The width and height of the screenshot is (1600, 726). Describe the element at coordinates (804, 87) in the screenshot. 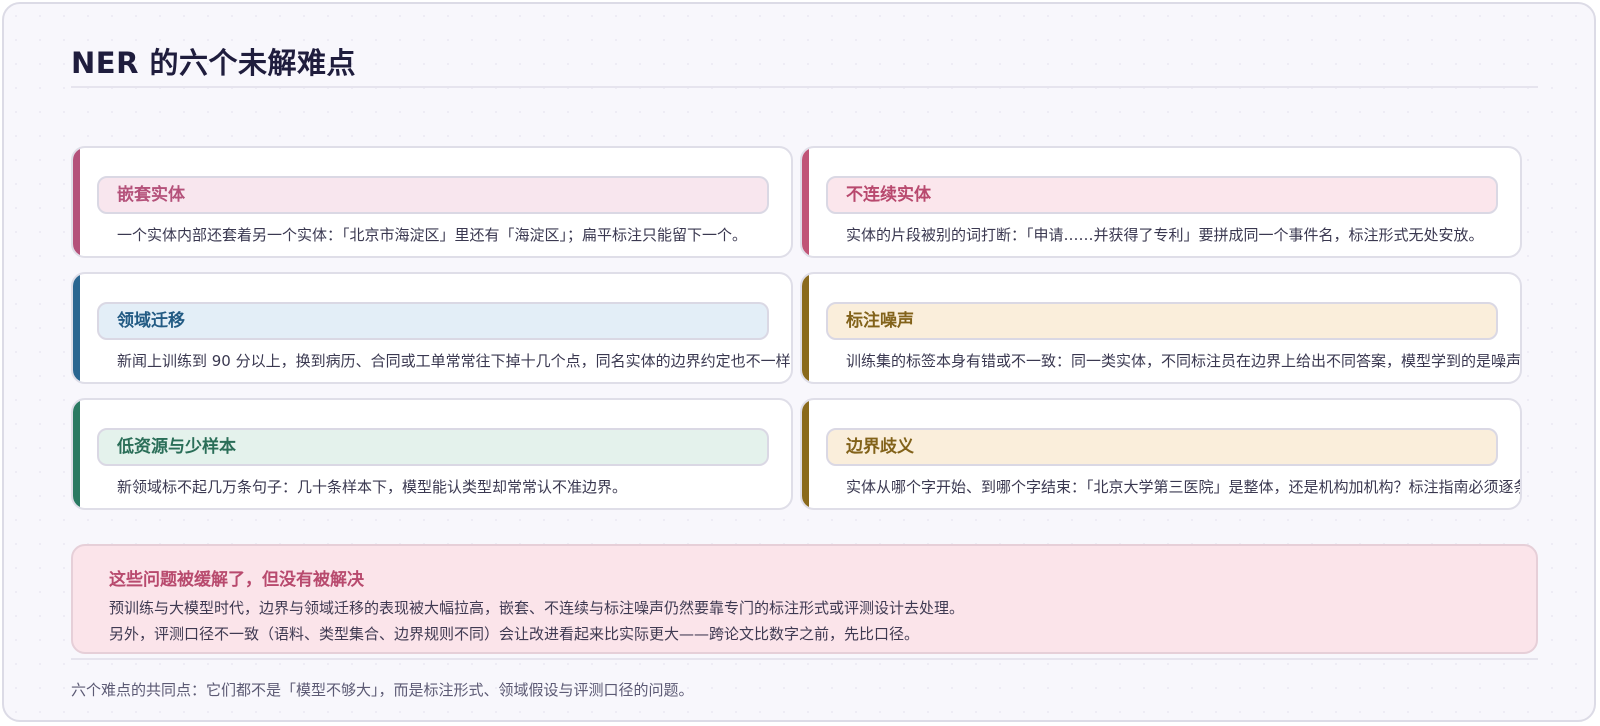

I see `title-divider` at that location.